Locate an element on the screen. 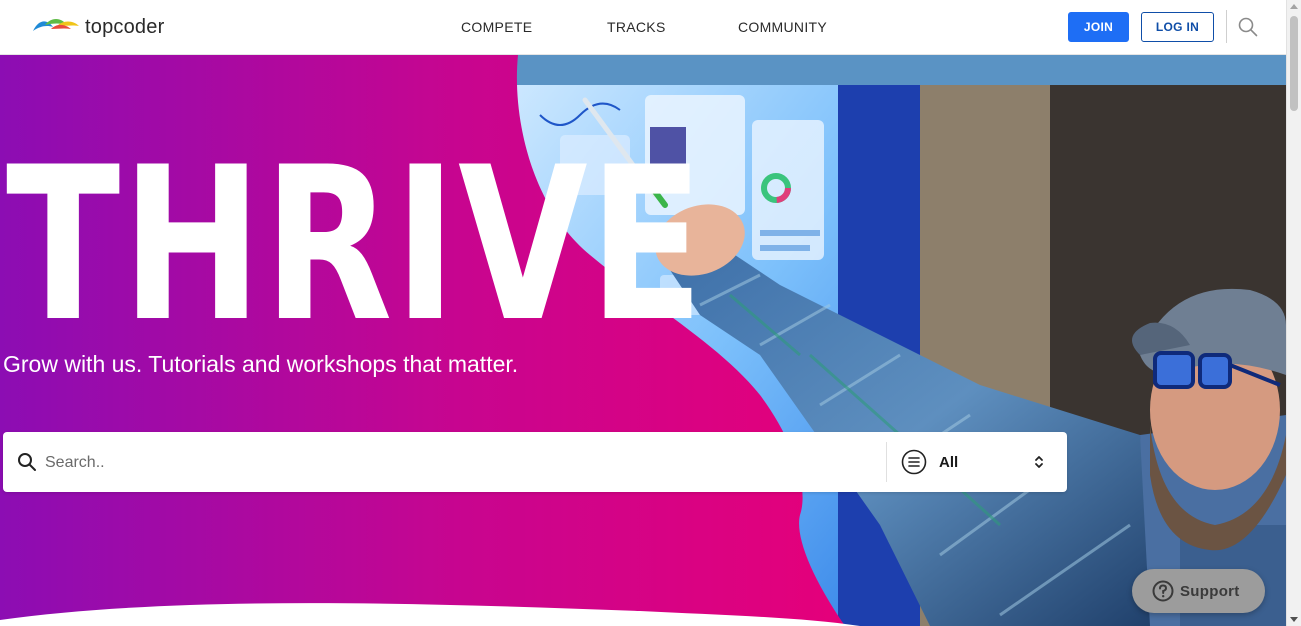 The width and height of the screenshot is (1301, 626). scroll-down-arrow-icon is located at coordinates (1294, 619).